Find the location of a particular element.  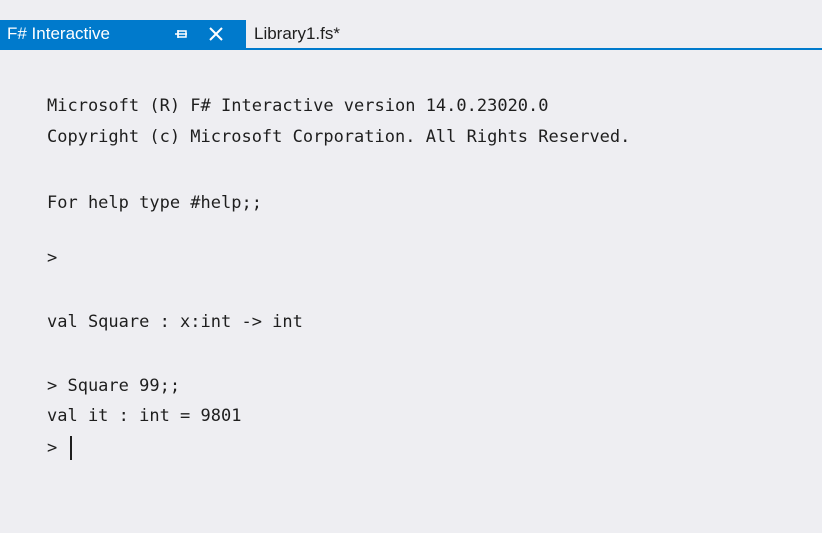

close-icon is located at coordinates (216, 34).